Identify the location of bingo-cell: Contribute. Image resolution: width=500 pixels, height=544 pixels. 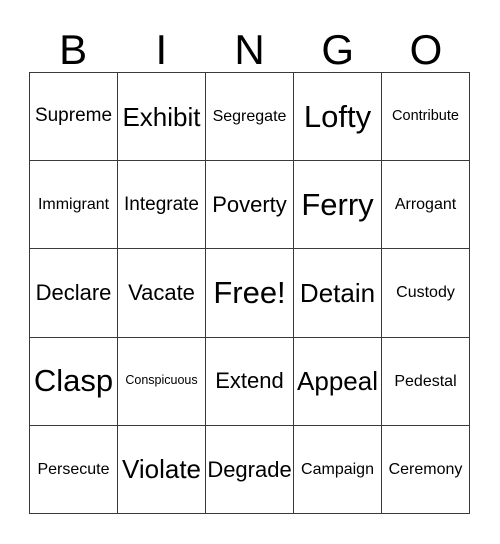
(426, 117).